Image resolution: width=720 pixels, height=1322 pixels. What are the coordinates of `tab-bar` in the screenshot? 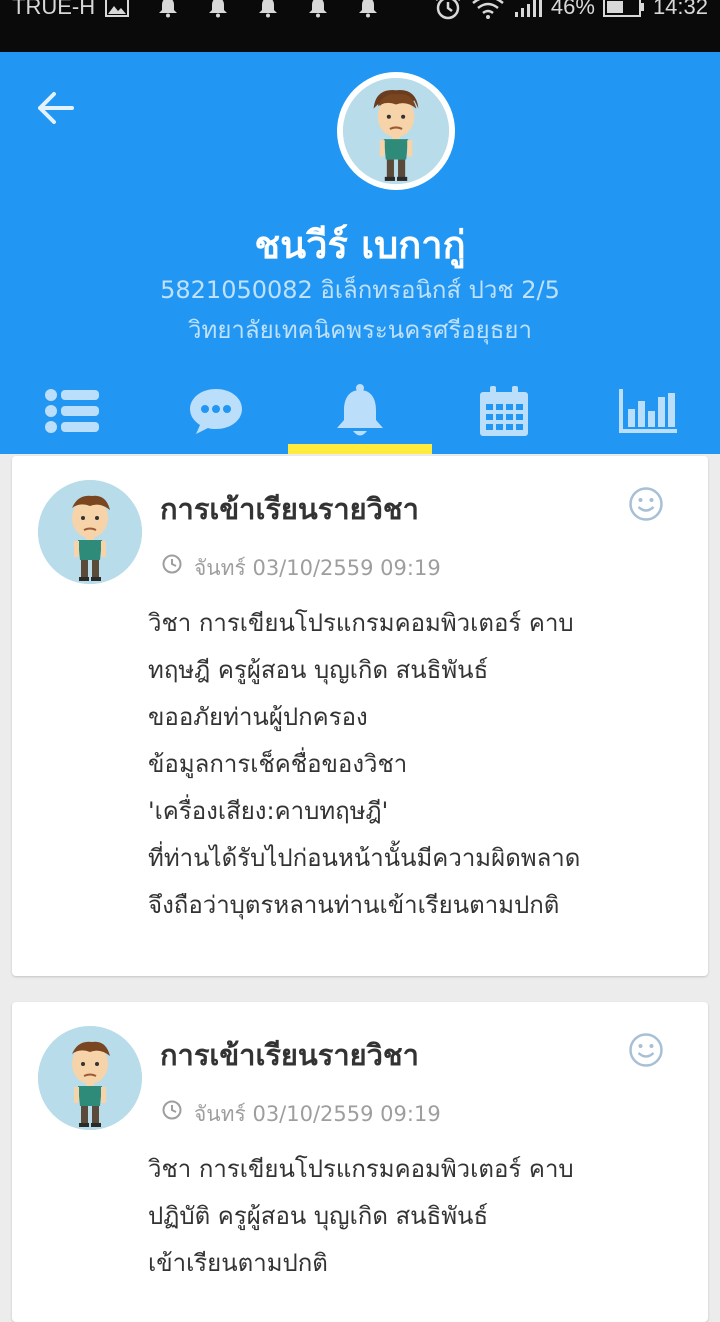 It's located at (360, 411).